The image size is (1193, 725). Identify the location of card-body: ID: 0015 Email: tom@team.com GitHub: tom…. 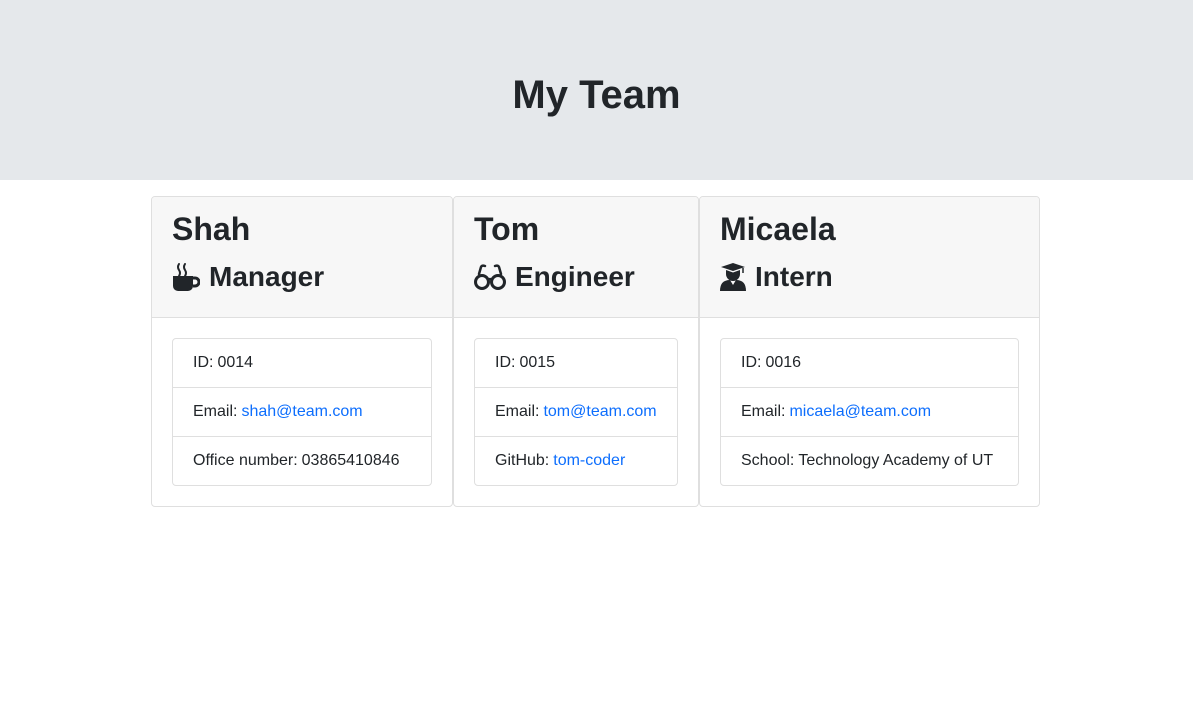
(576, 412).